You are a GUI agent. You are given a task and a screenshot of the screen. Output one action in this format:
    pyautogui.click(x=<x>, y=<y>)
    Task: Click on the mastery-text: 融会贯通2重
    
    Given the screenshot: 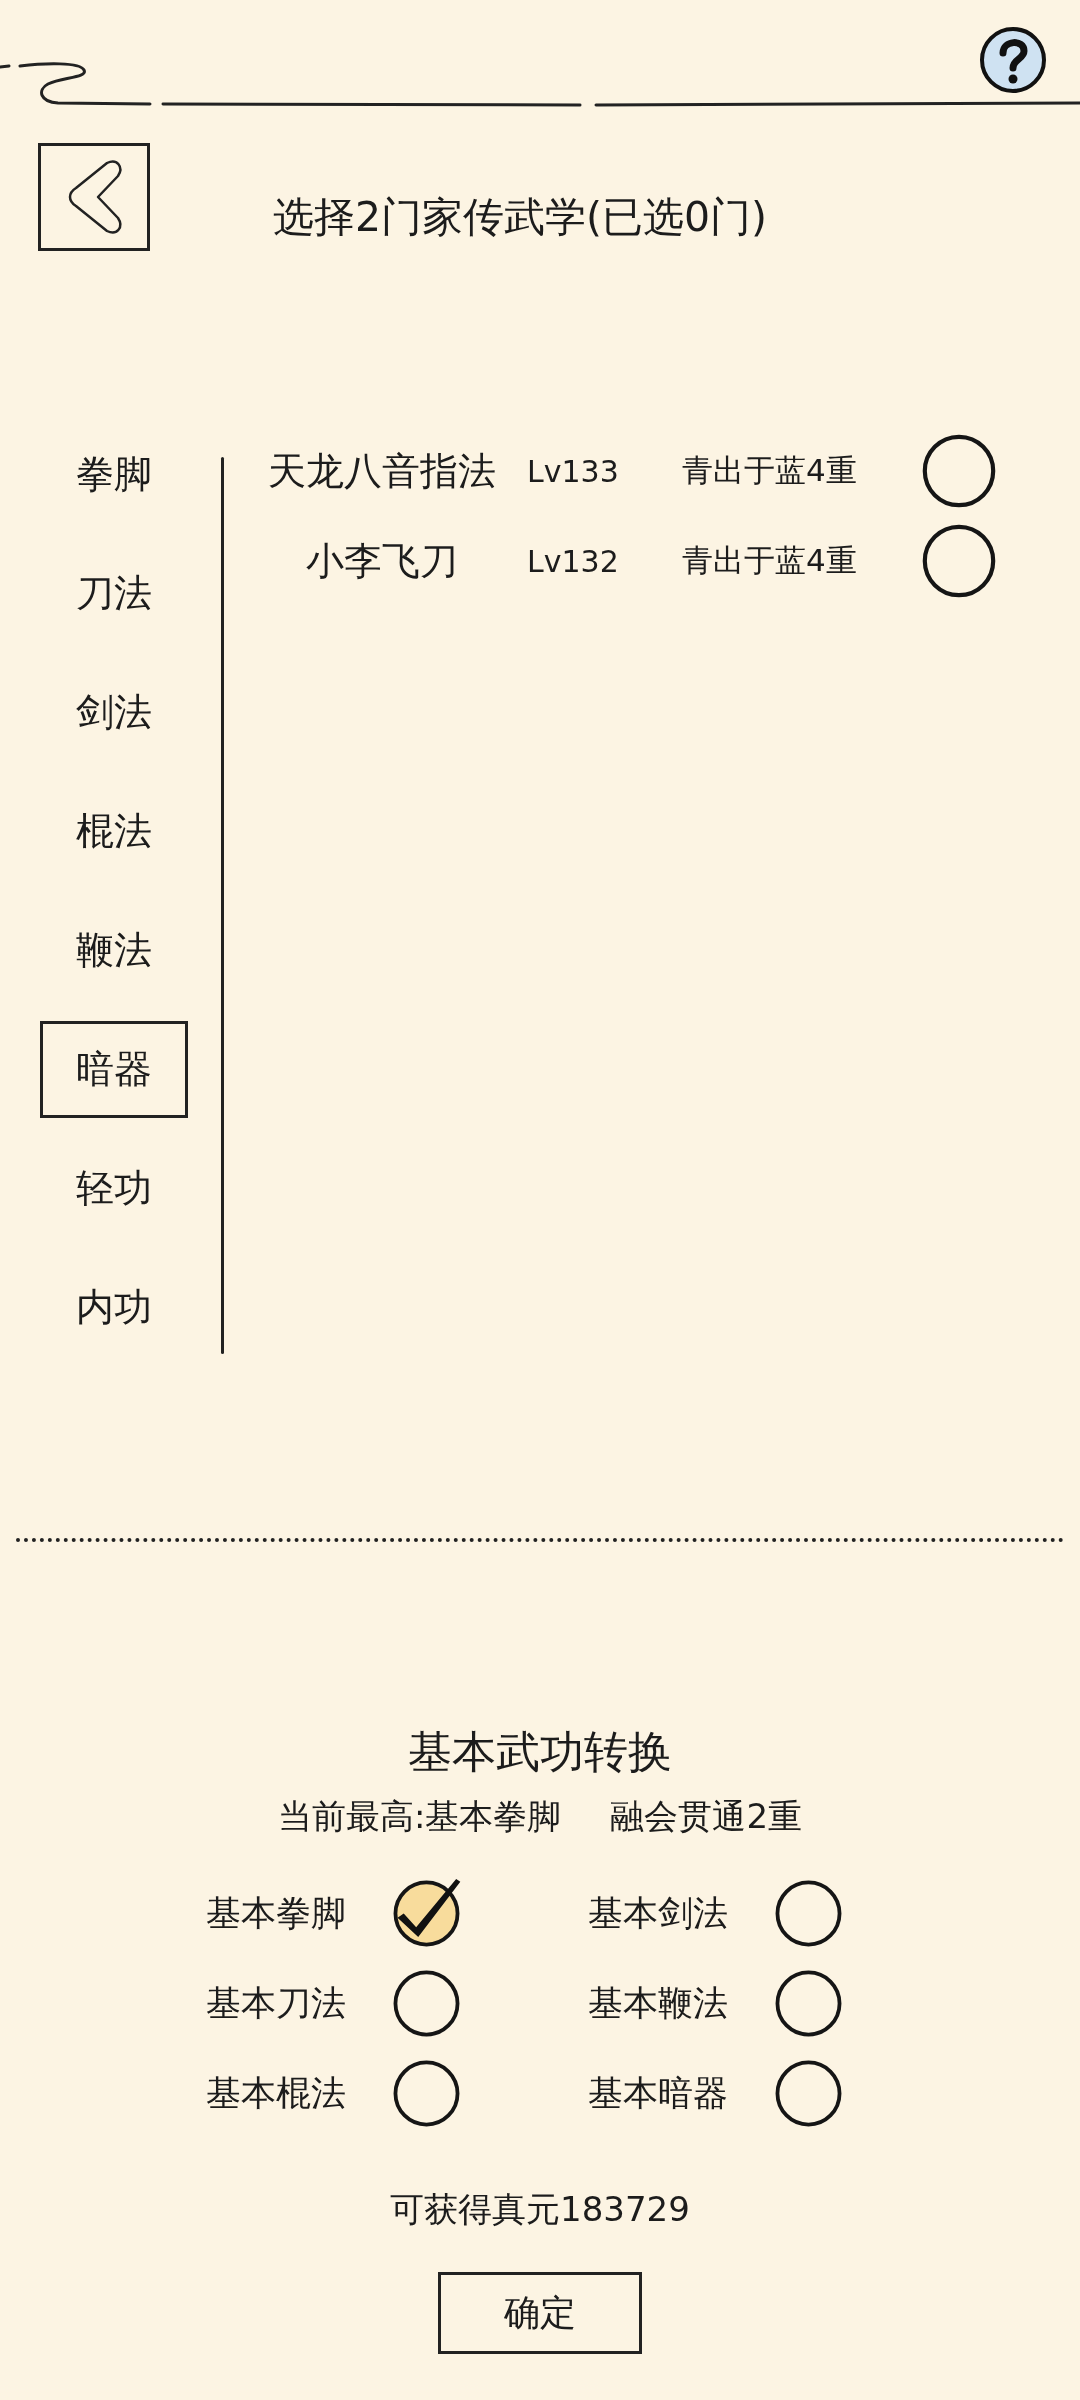 What is the action you would take?
    pyautogui.click(x=706, y=1816)
    